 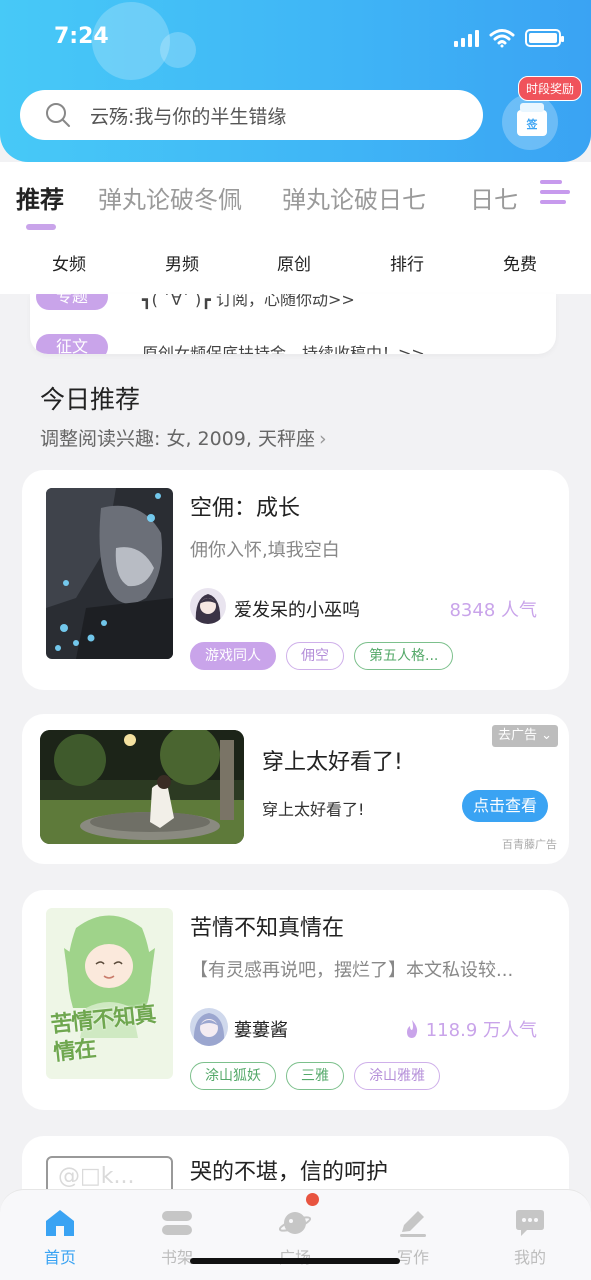 I want to click on book-description: 佣你入怀,填我空白, so click(x=265, y=550).